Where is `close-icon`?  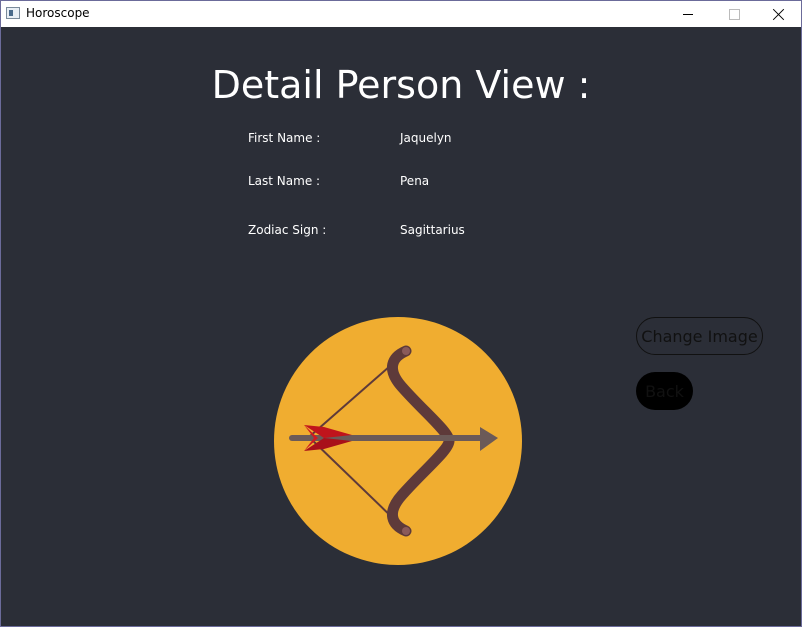 close-icon is located at coordinates (778, 14).